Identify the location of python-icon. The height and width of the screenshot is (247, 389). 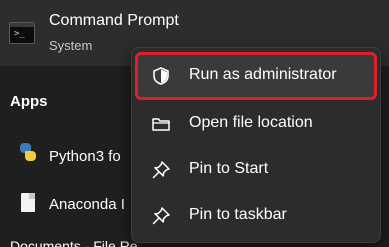
(28, 152).